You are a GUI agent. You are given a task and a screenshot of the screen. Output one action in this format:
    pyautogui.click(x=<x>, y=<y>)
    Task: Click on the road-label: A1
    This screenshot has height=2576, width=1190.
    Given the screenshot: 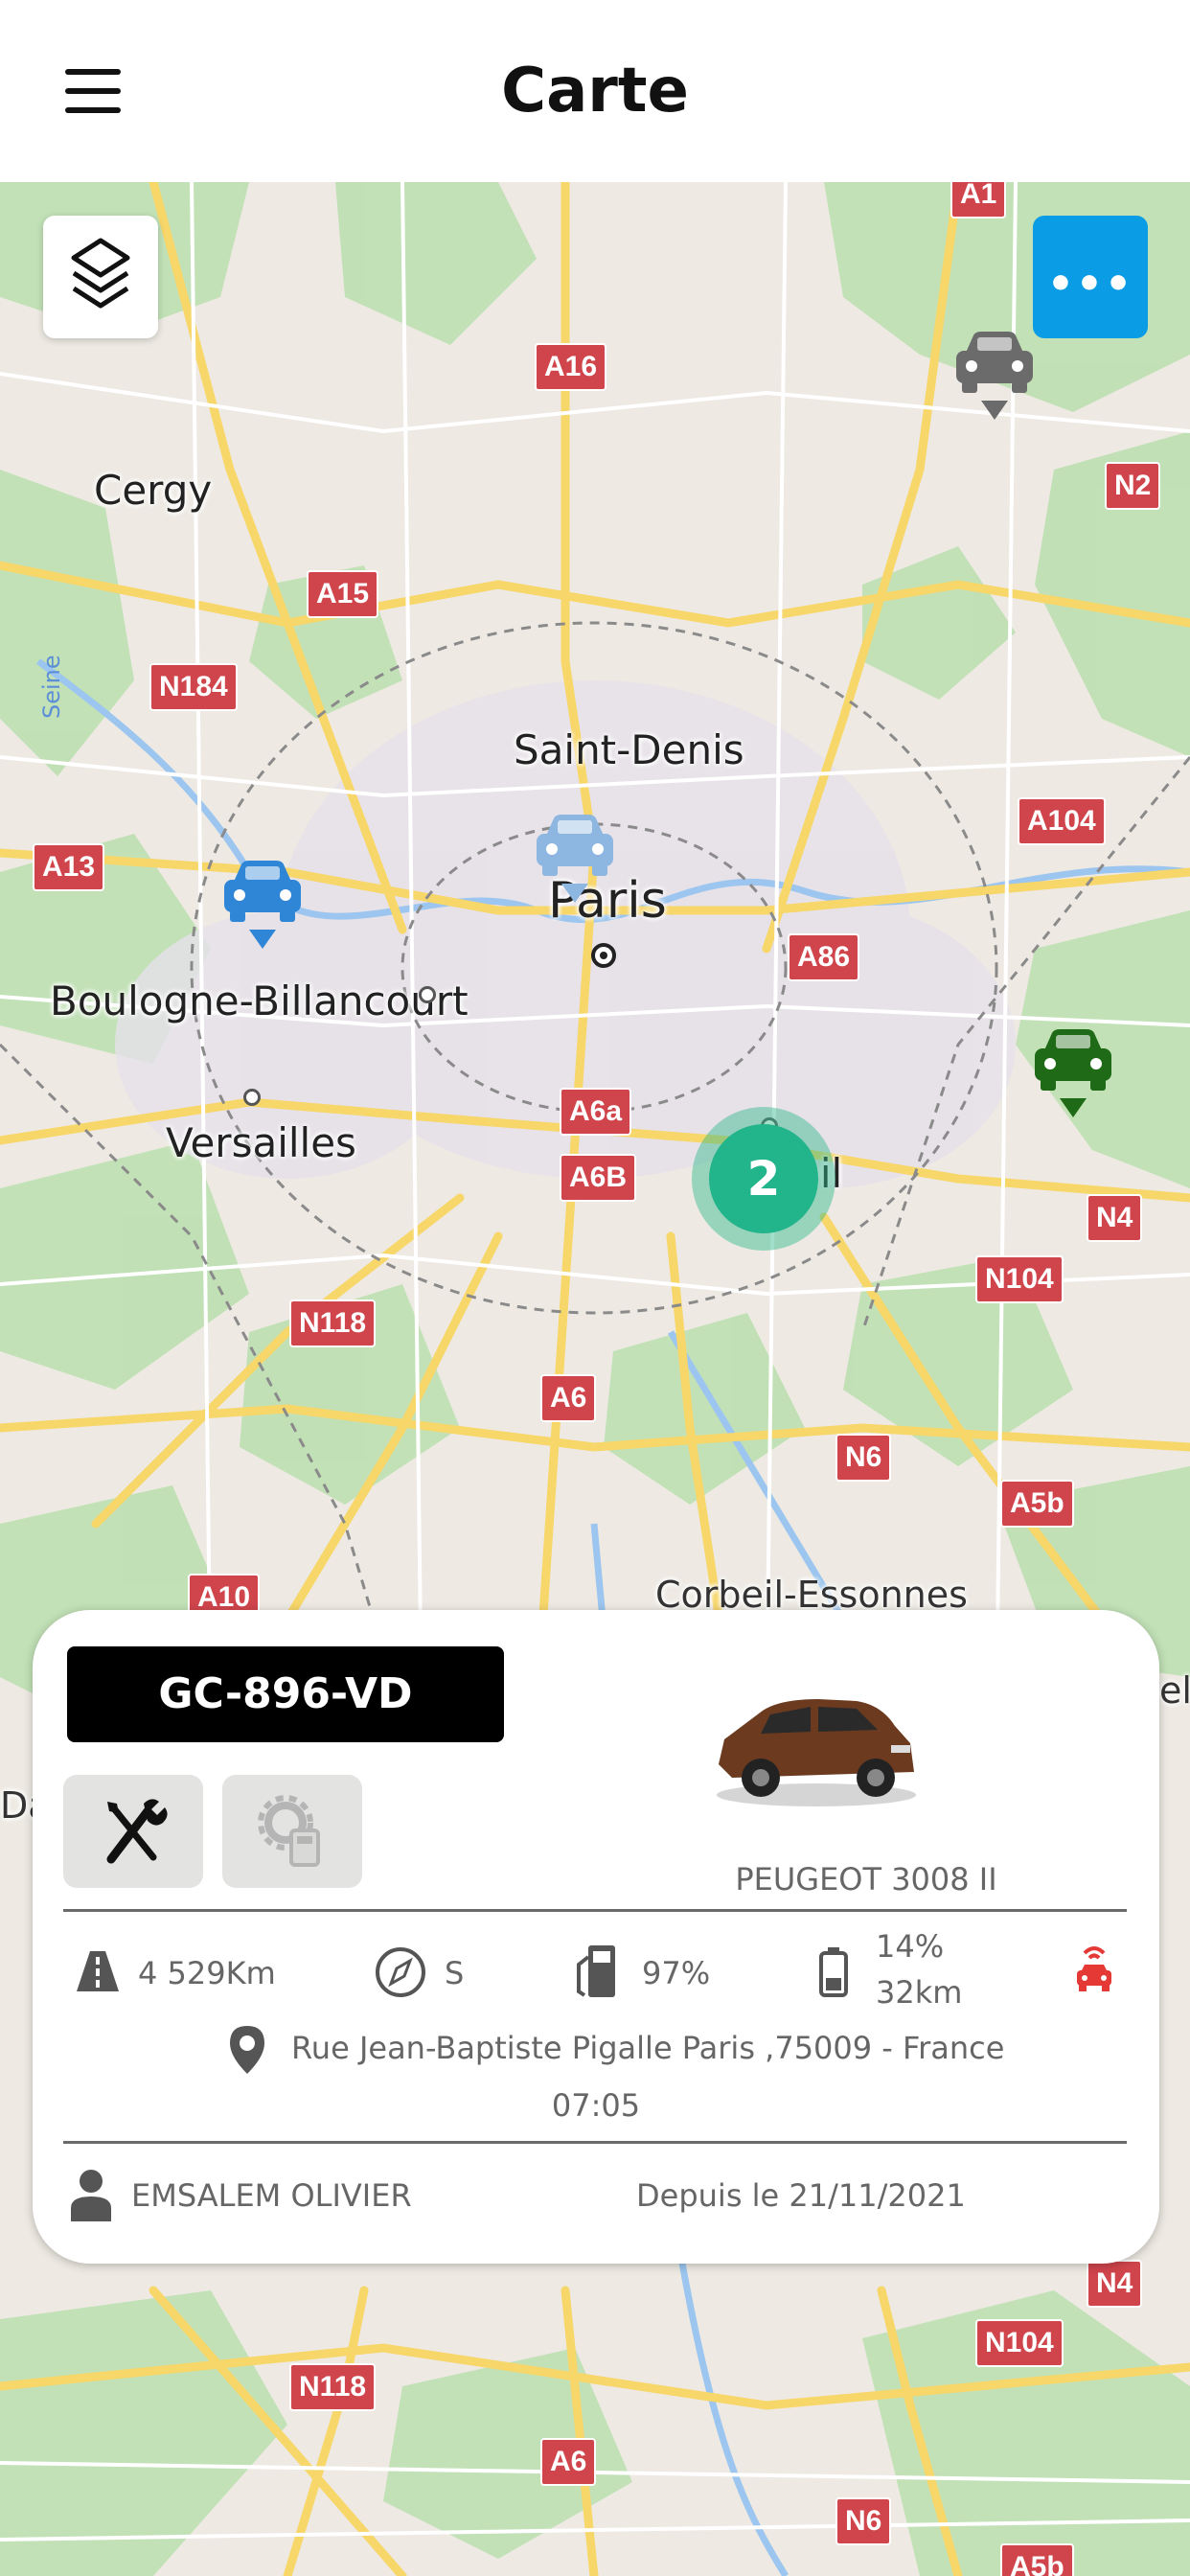 What is the action you would take?
    pyautogui.click(x=979, y=200)
    